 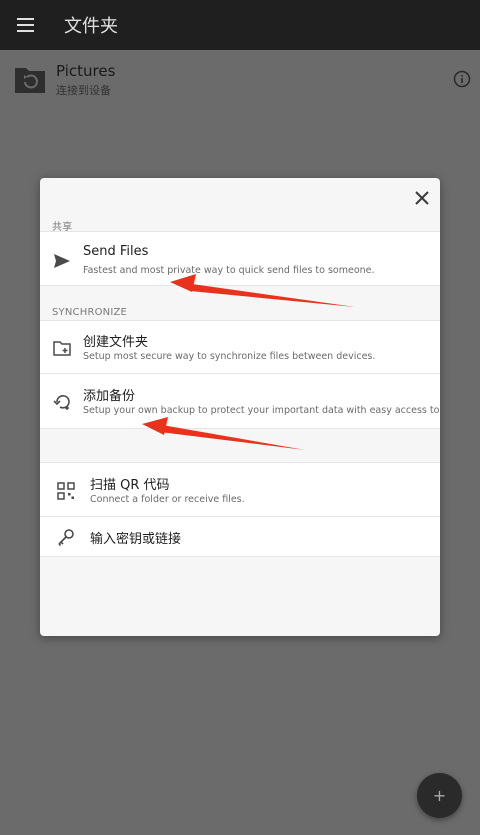 I want to click on hamburger-menu-icon, so click(x=27, y=25).